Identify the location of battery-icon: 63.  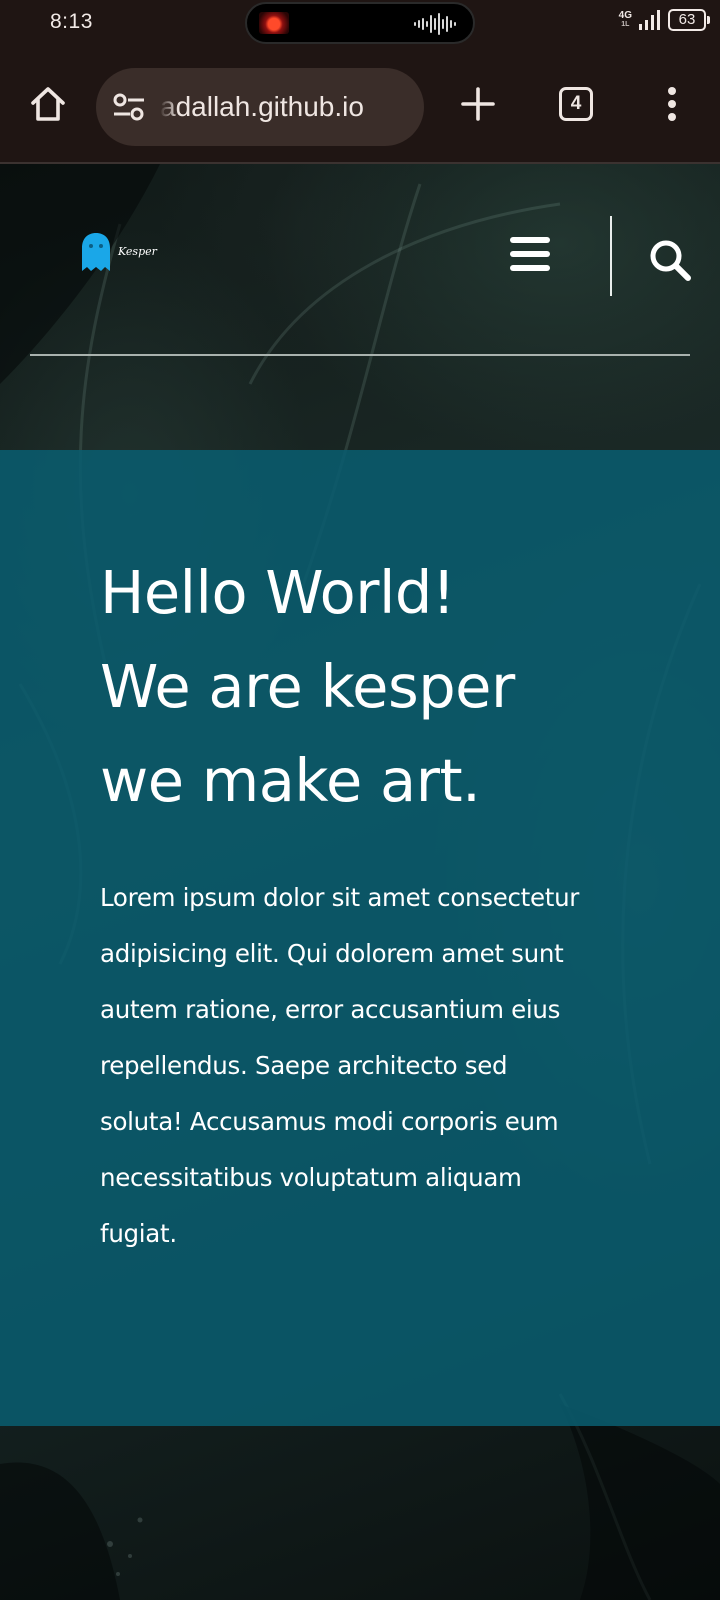
(689, 20).